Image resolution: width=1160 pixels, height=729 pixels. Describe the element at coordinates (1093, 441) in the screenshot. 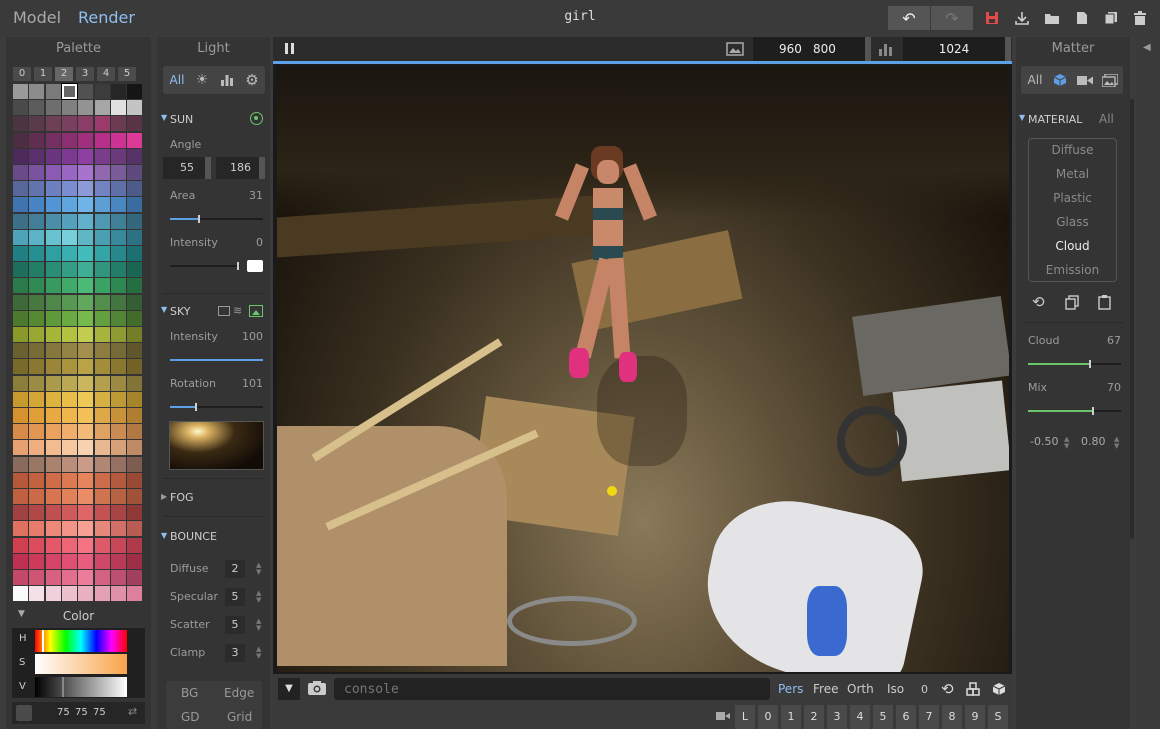

I see `range-max-value: 0.80` at that location.